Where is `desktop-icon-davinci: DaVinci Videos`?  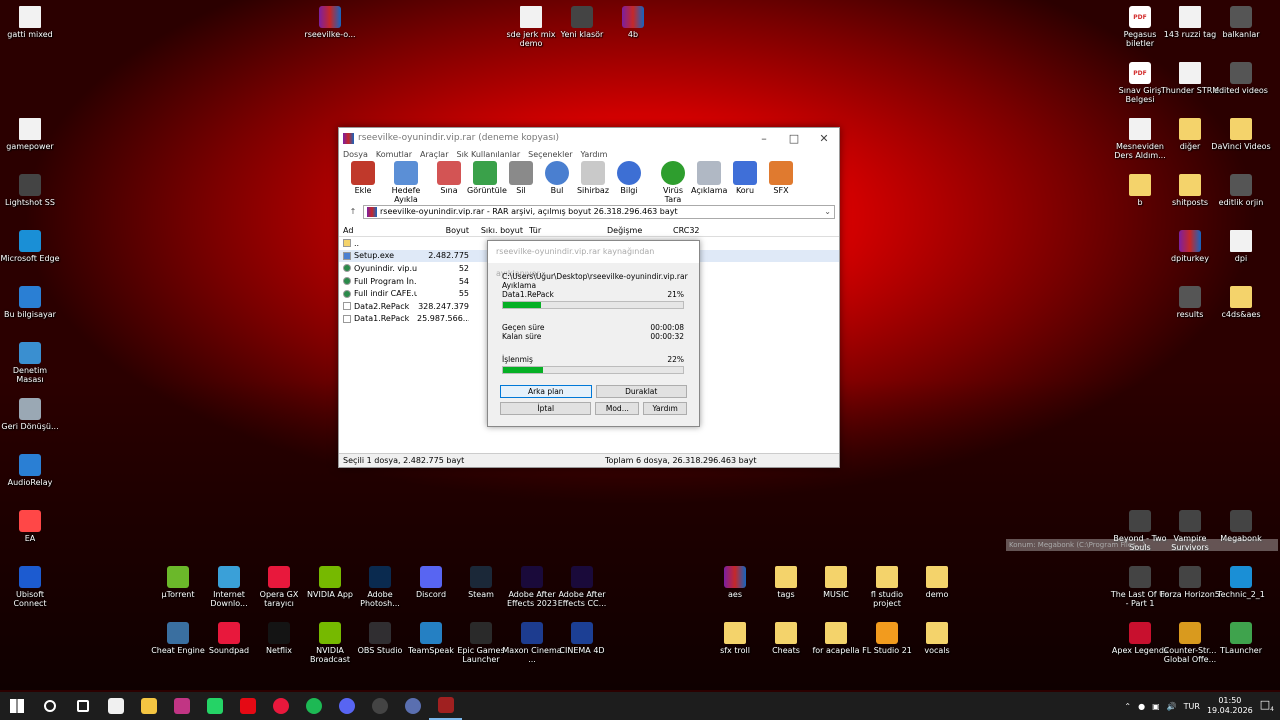
desktop-icon-davinci: DaVinci Videos is located at coordinates (1241, 134).